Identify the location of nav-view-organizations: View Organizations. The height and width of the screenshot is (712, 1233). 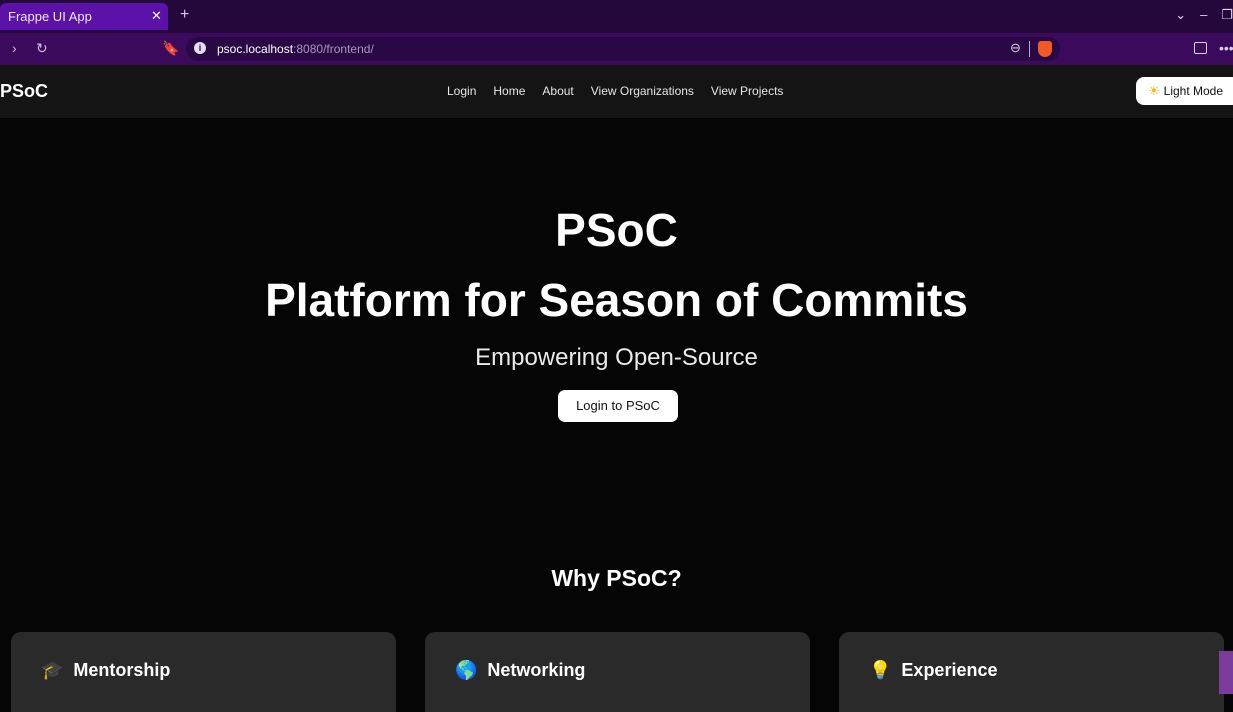
(642, 91).